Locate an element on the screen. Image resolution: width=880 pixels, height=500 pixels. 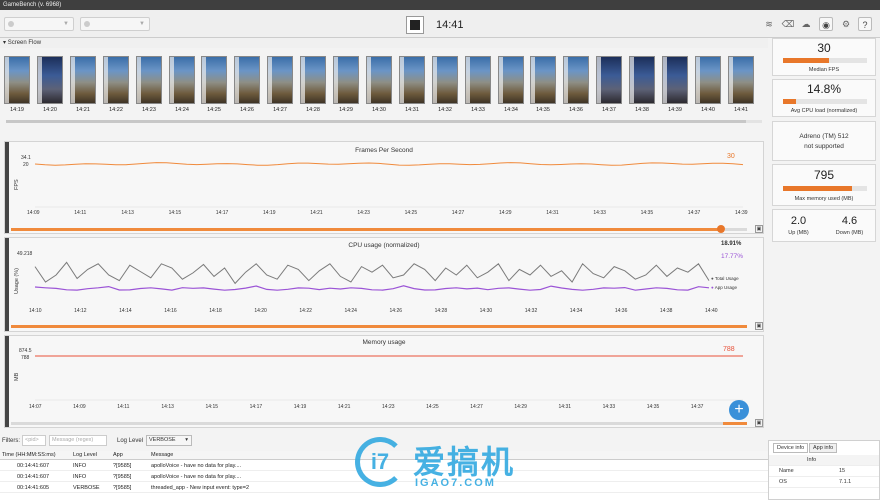
title-bar: GameBench (v. 6968) is located at coordinates (440, 5).